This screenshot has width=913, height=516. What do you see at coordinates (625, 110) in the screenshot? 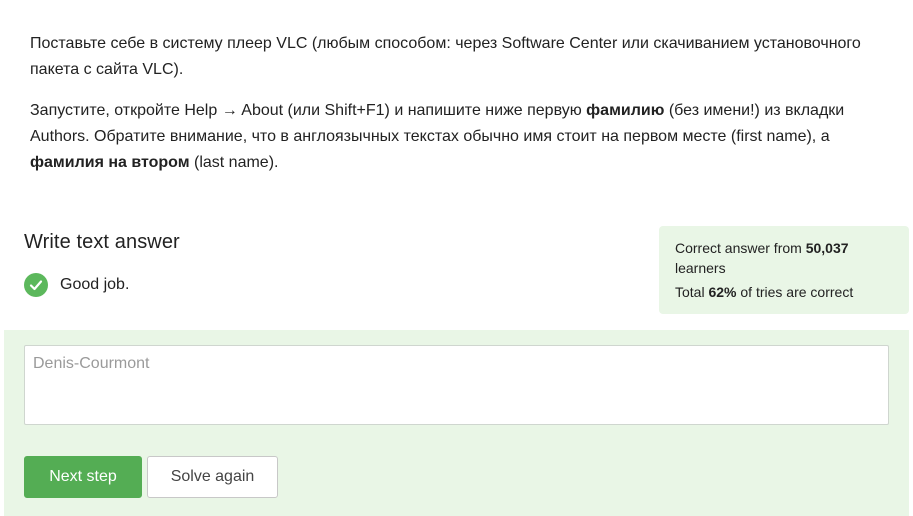
I see `step-paragraph-2-bold-a: фамилию` at bounding box center [625, 110].